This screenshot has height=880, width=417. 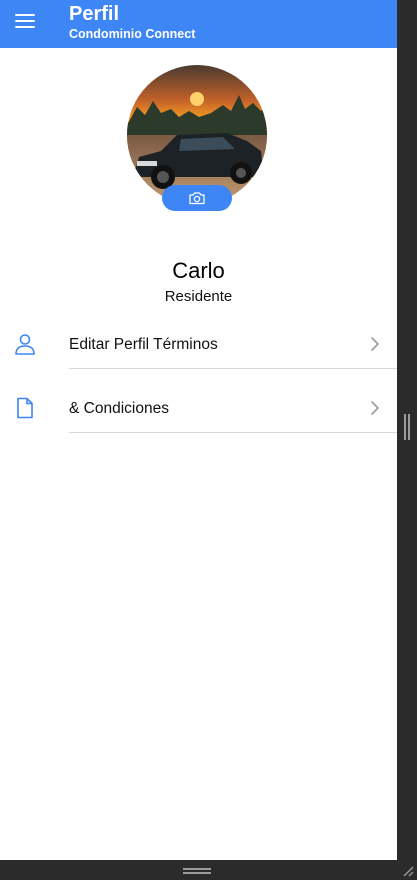 What do you see at coordinates (197, 871) in the screenshot?
I see `horizontal-resize-handle` at bounding box center [197, 871].